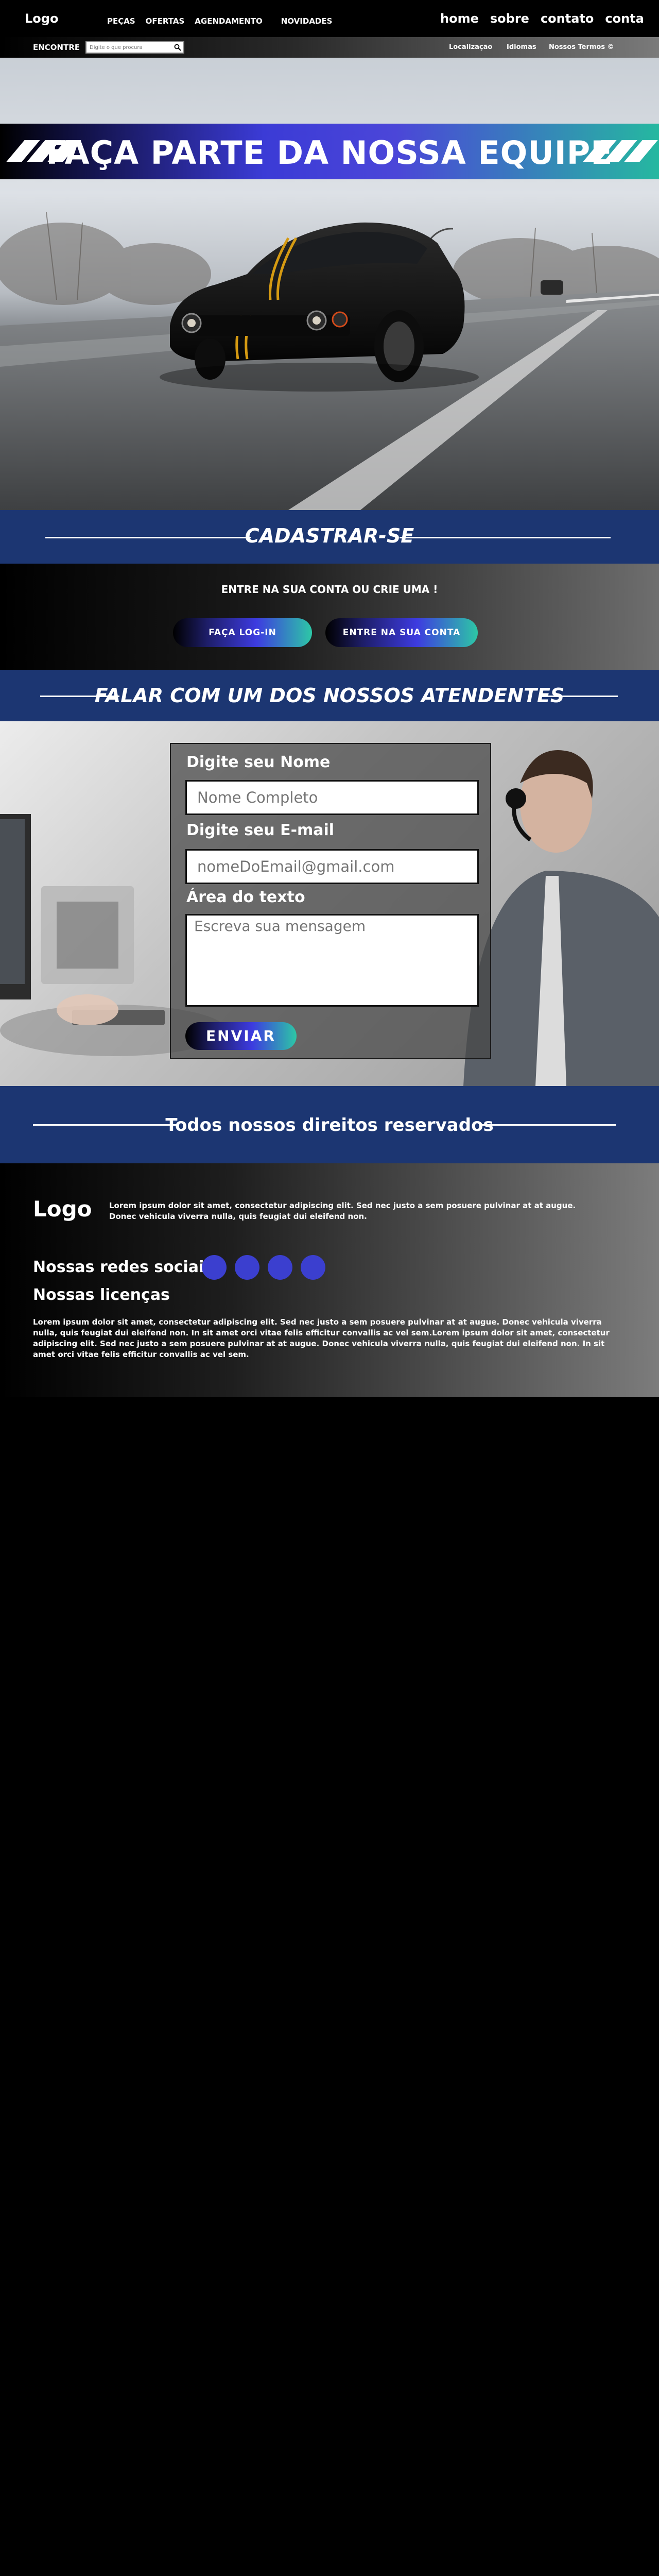  I want to click on search-icon, so click(177, 47).